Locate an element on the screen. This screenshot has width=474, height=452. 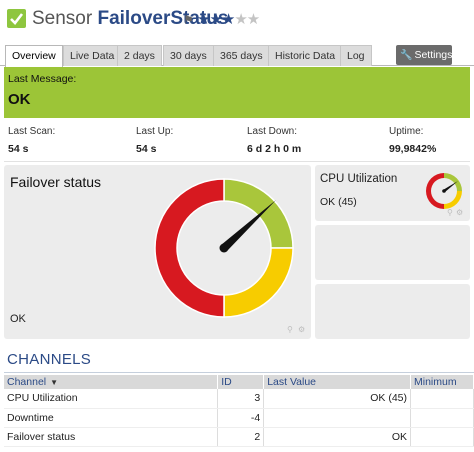
sort-down-icon: ▼ is located at coordinates (54, 382).